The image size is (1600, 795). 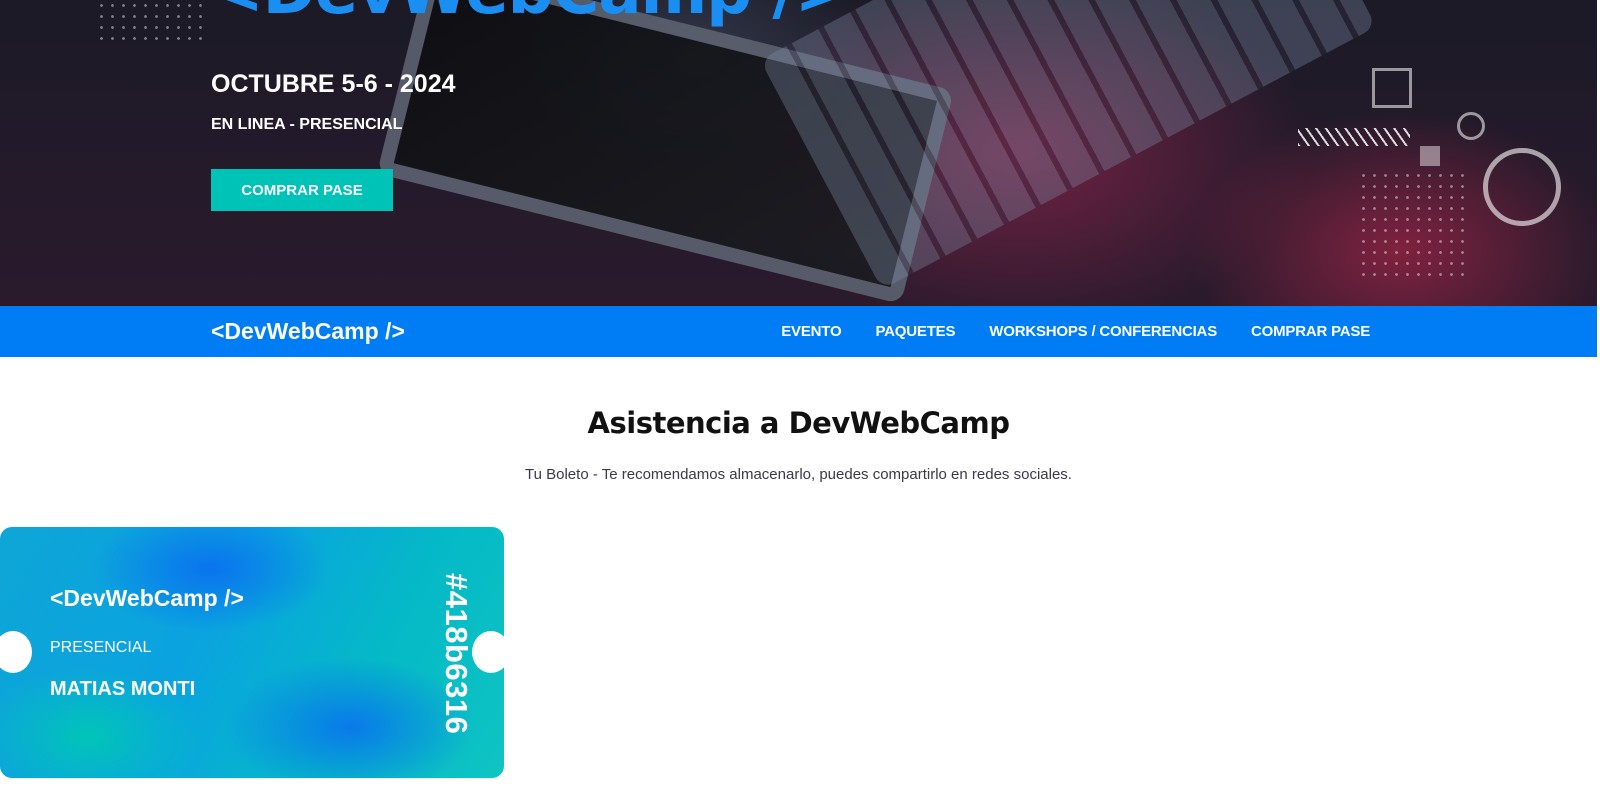 I want to click on nav-logo: <DevWebCamp />, so click(x=308, y=331).